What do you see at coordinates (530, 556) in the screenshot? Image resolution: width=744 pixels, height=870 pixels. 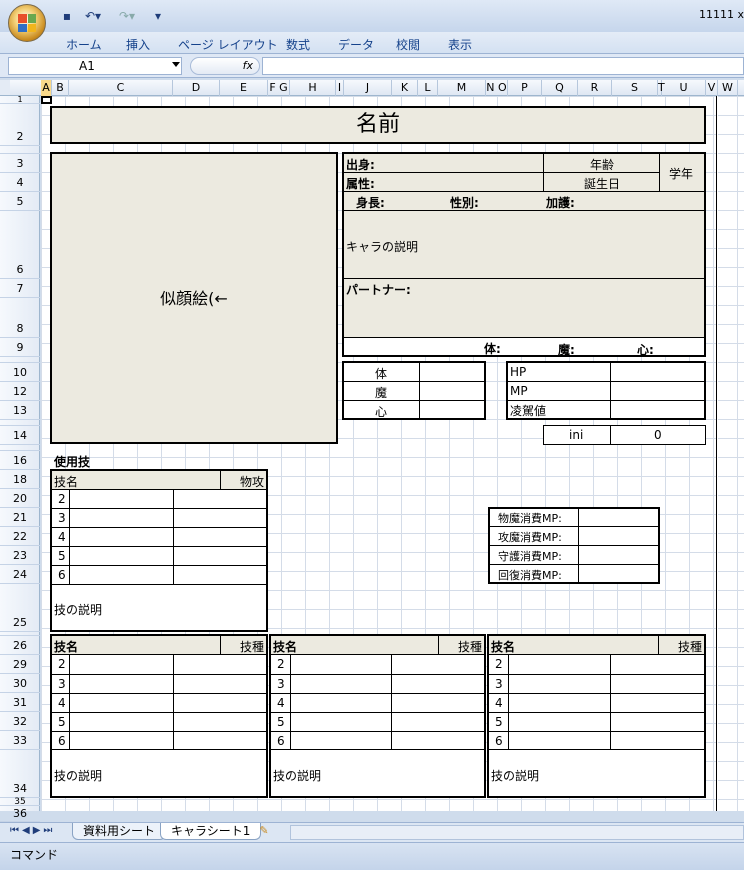 I see `mp-cost-label: 守護消費MP:` at bounding box center [530, 556].